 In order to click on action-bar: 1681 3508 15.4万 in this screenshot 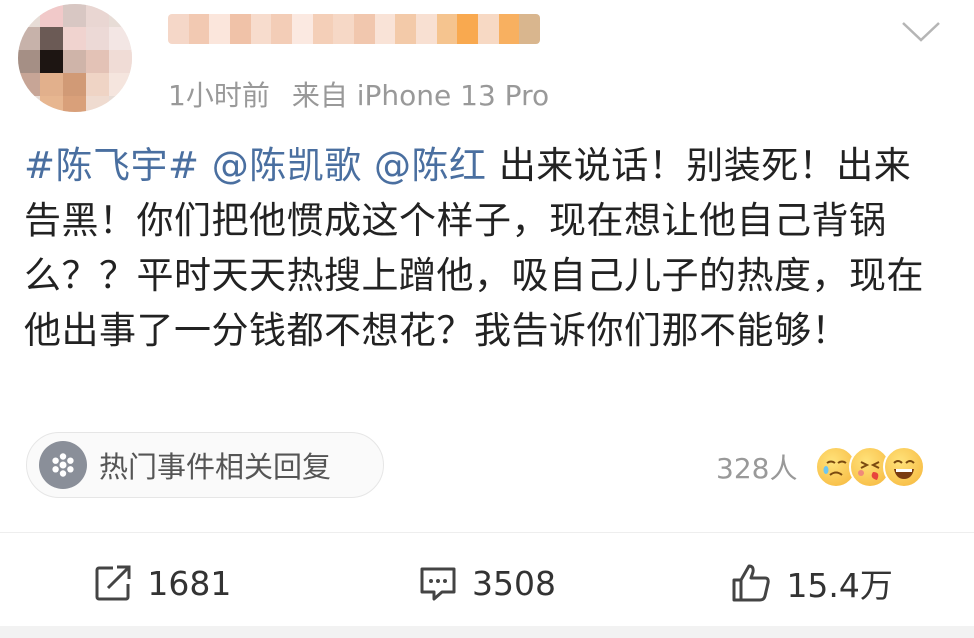, I will do `click(487, 583)`.